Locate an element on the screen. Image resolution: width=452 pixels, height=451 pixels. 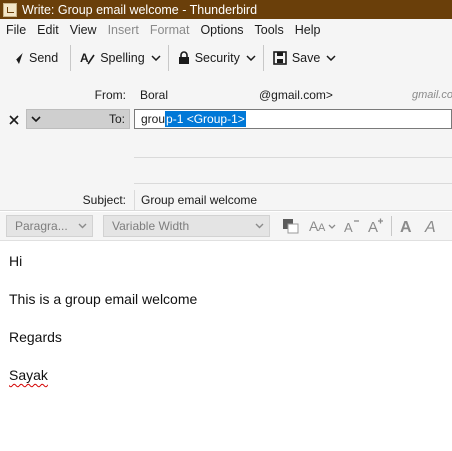
save-dropdown is located at coordinates (331, 58).